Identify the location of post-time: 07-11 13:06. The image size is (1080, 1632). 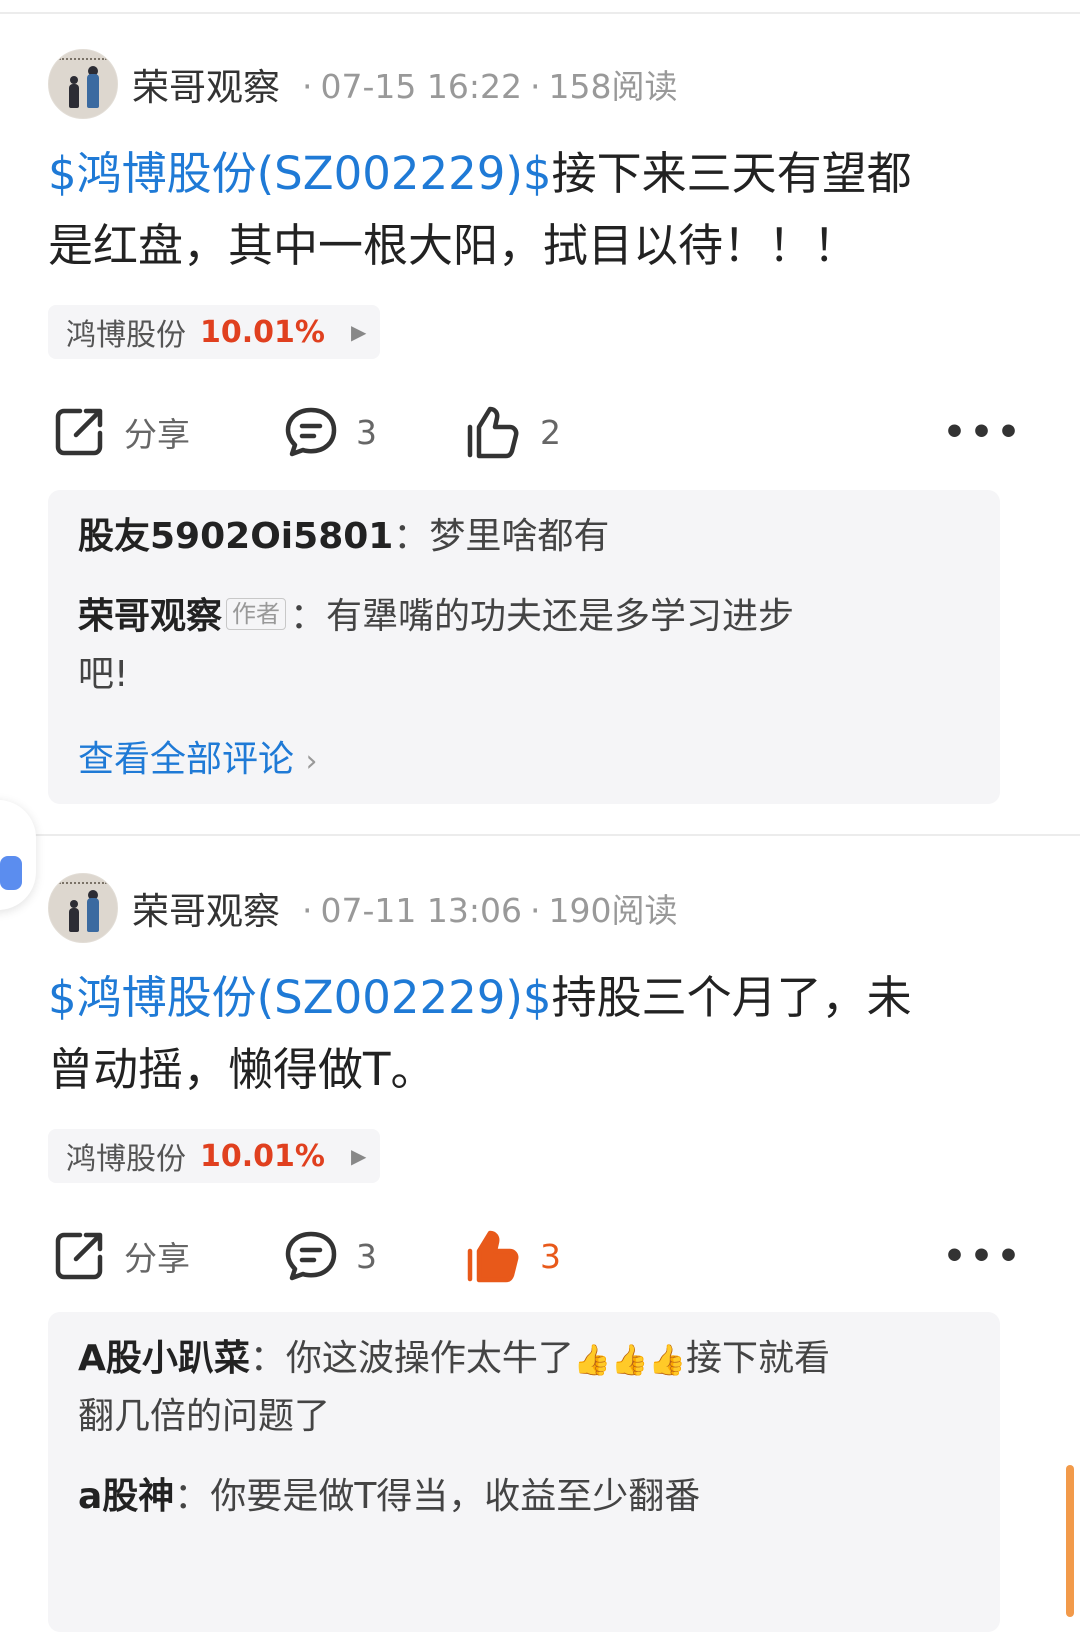
(421, 910).